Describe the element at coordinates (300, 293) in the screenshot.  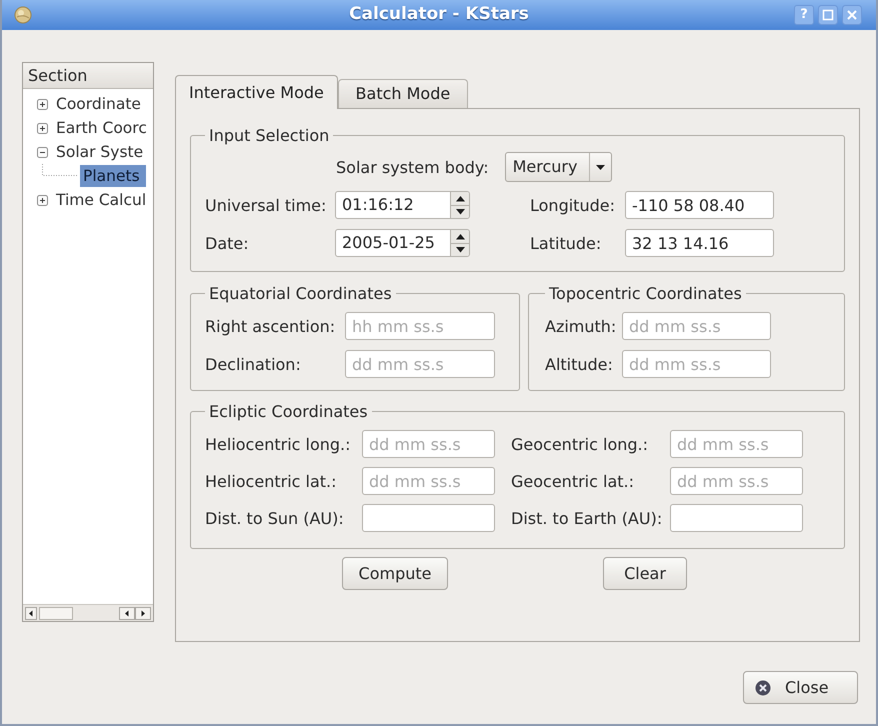
I see `group-title: Equatorial Coordinates` at that location.